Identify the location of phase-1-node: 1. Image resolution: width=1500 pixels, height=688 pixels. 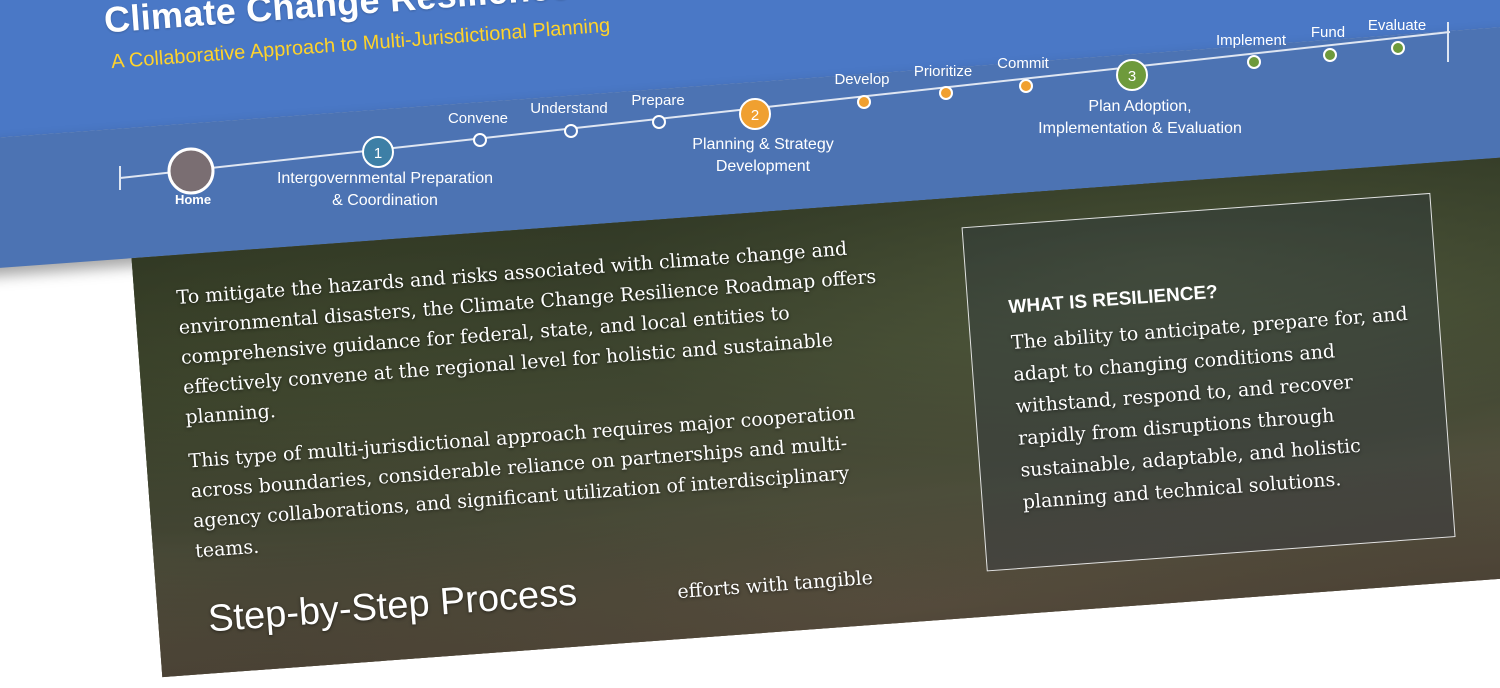
(378, 152).